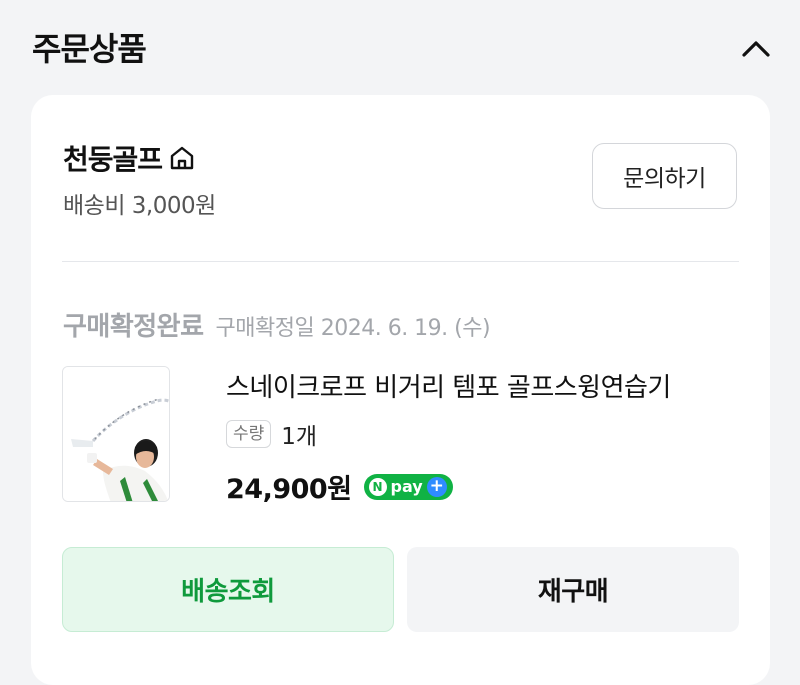 The width and height of the screenshot is (800, 685). I want to click on product-thumbnail, so click(116, 434).